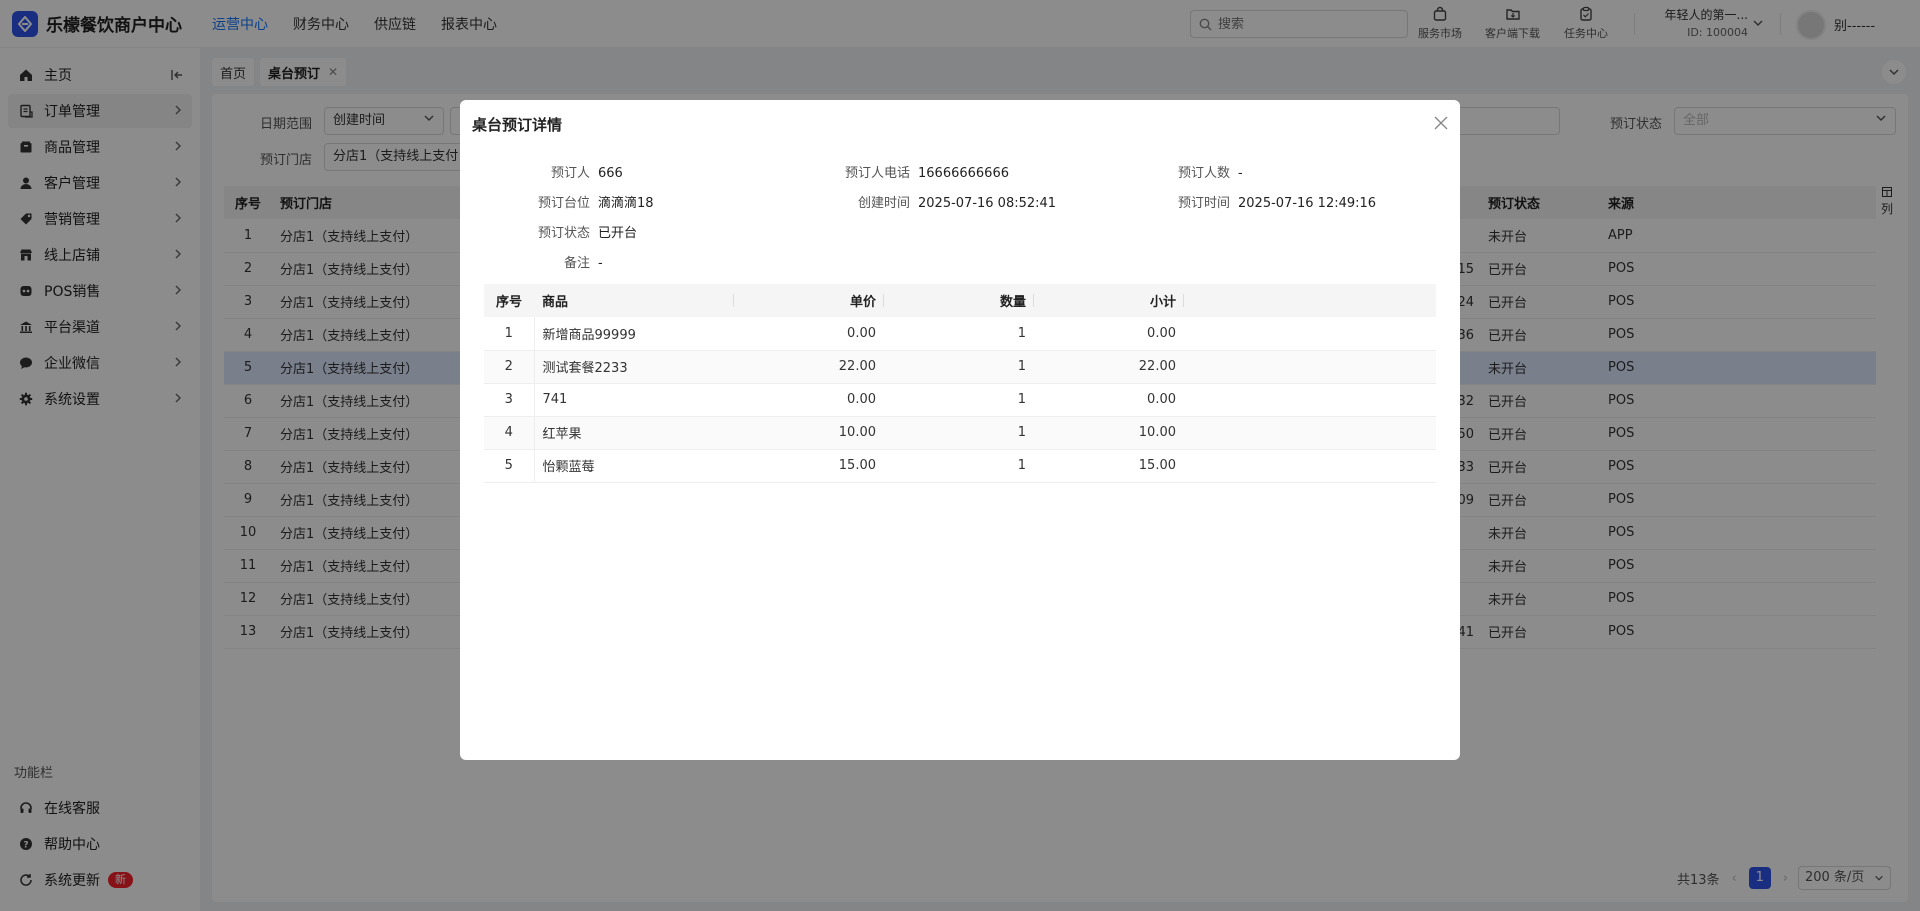  What do you see at coordinates (563, 233) in the screenshot?
I see `status-label: 预订状态` at bounding box center [563, 233].